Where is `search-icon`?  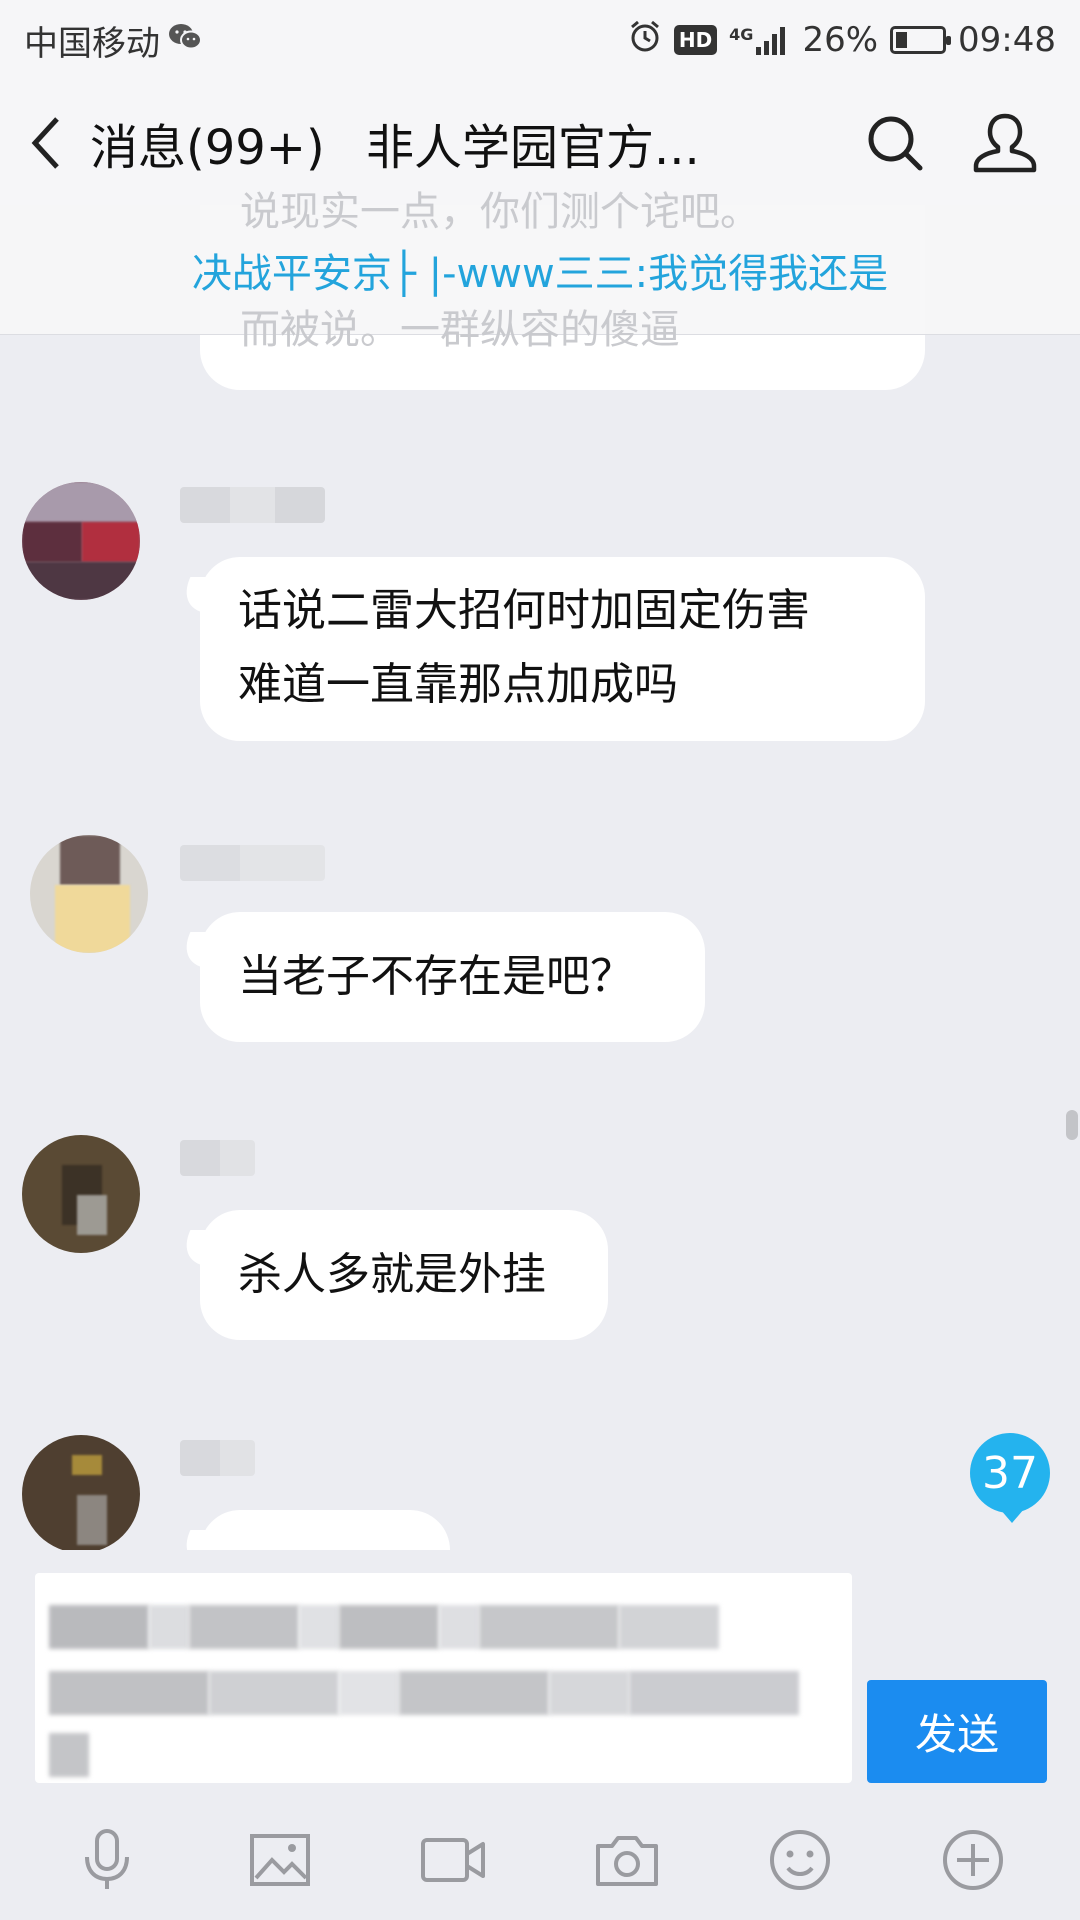
search-icon is located at coordinates (895, 143).